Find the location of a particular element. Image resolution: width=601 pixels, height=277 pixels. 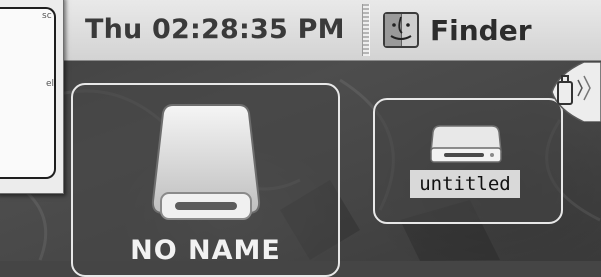

volume-label: NO NAME is located at coordinates (205, 250).